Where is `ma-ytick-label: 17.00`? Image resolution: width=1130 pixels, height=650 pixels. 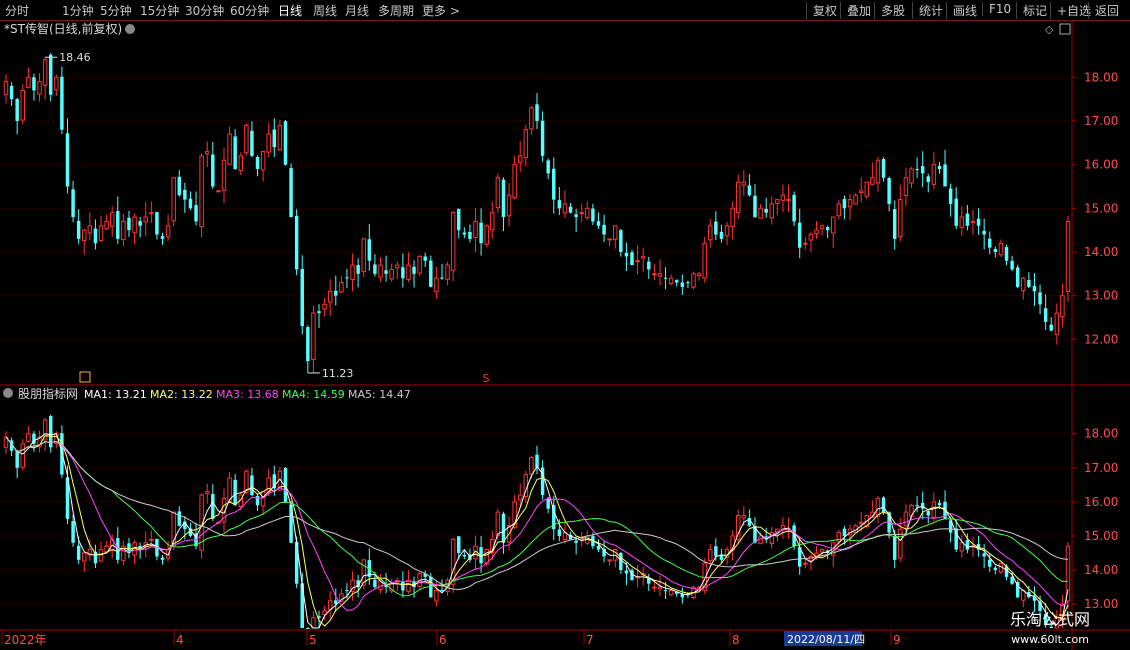
ma-ytick-label: 17.00 is located at coordinates (1101, 468).